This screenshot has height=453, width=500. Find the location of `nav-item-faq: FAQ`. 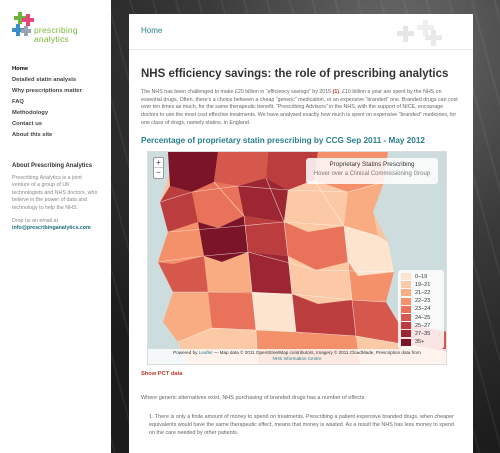

nav-item-faq: FAQ is located at coordinates (55, 102).